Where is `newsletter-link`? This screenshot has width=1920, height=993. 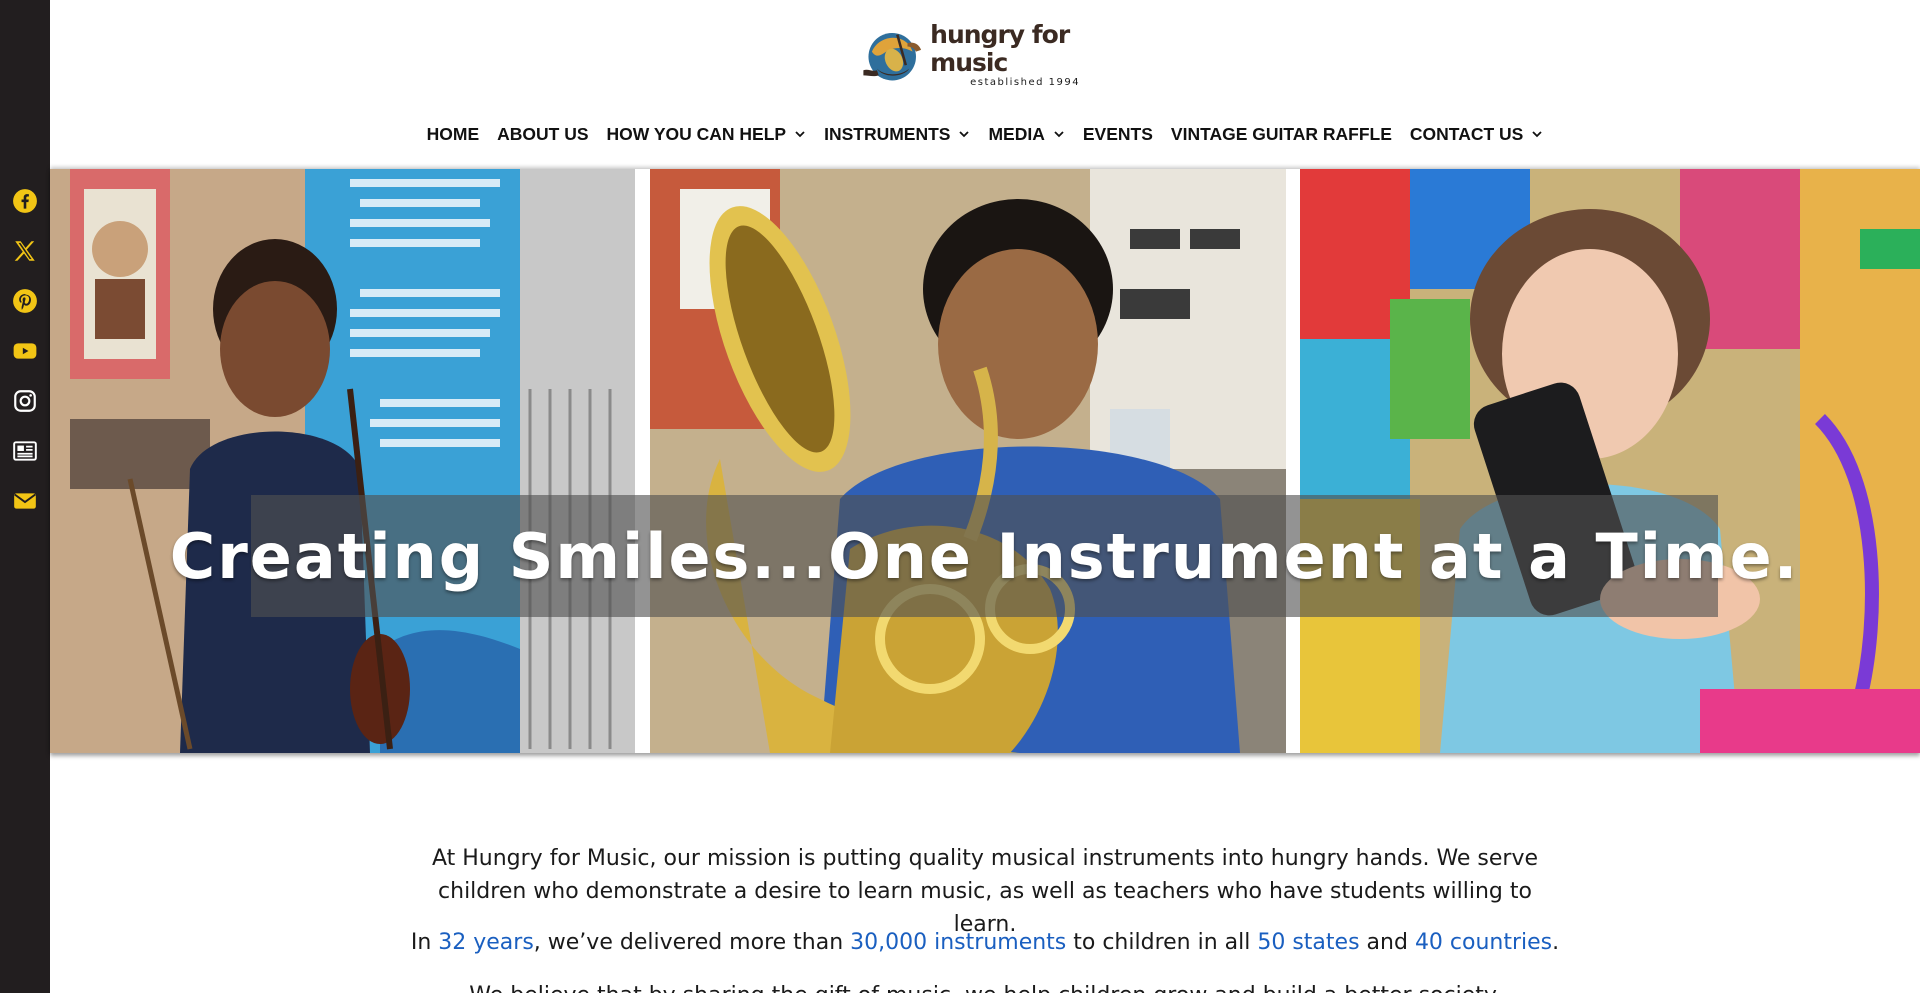 newsletter-link is located at coordinates (25, 451).